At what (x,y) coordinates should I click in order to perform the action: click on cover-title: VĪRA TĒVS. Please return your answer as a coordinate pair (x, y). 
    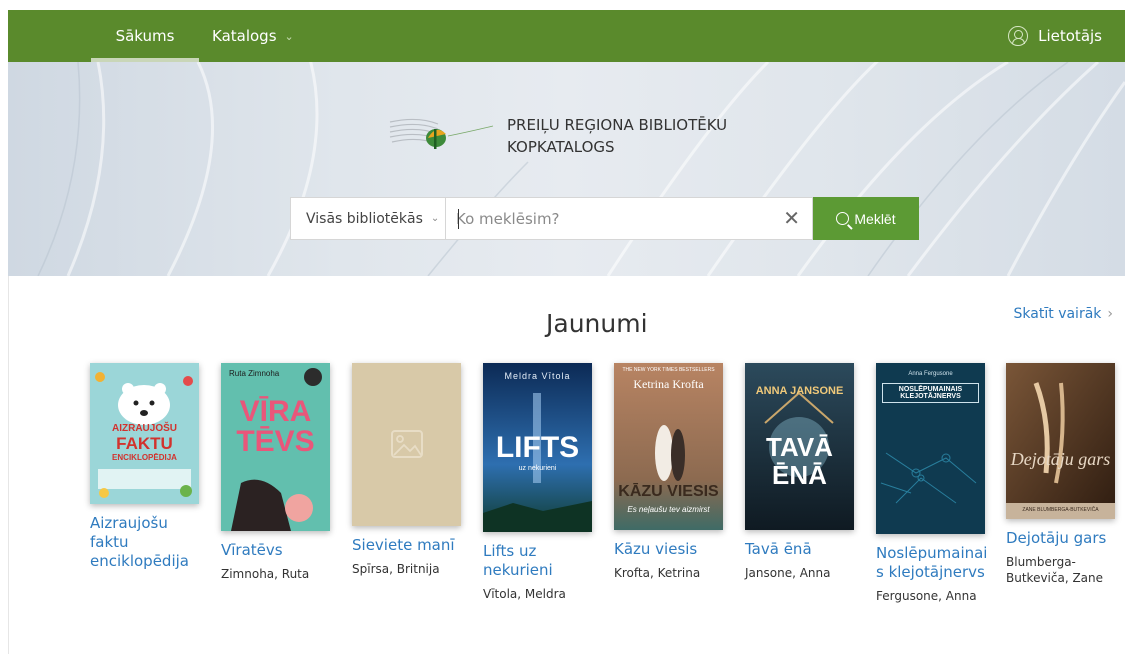
    Looking at the image, I should click on (275, 426).